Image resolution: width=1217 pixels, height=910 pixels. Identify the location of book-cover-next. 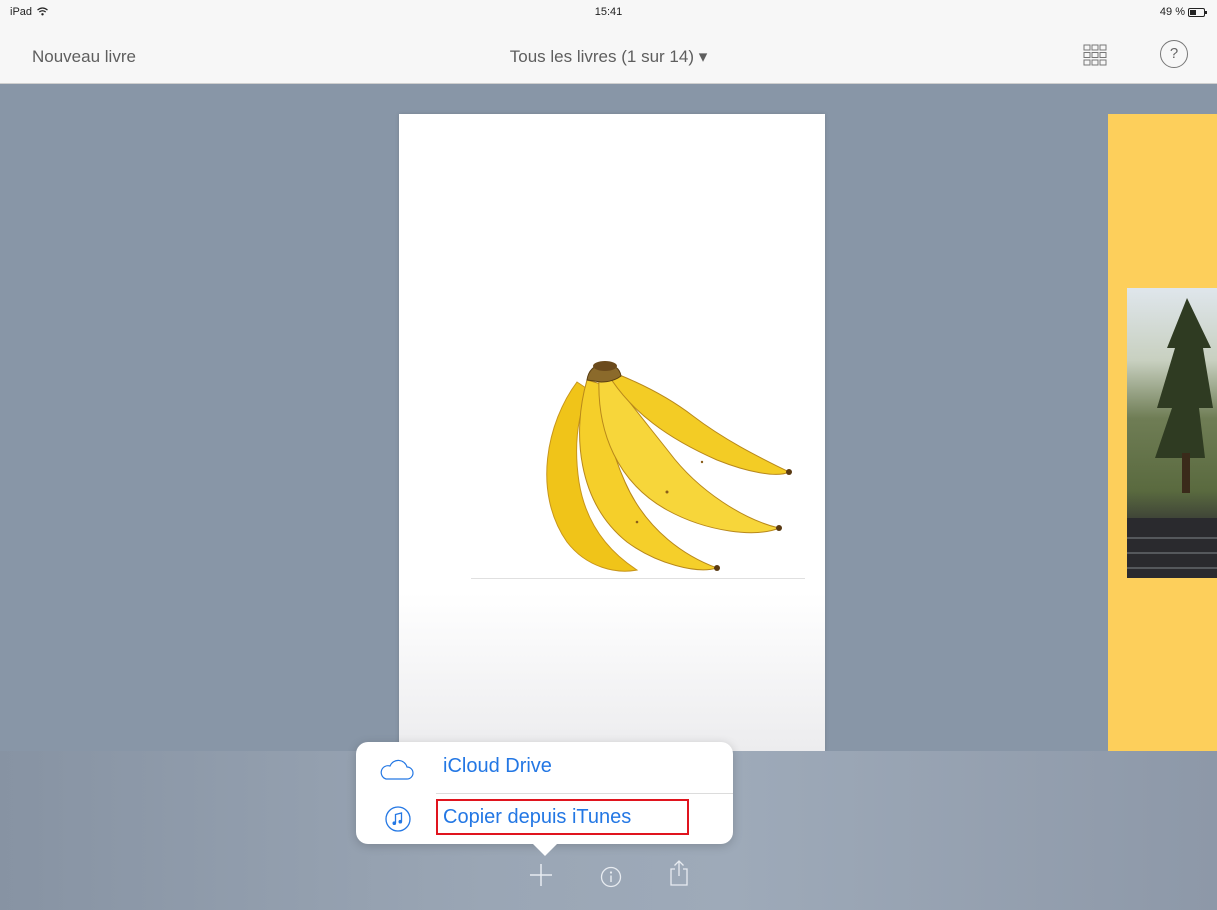
(1162, 433).